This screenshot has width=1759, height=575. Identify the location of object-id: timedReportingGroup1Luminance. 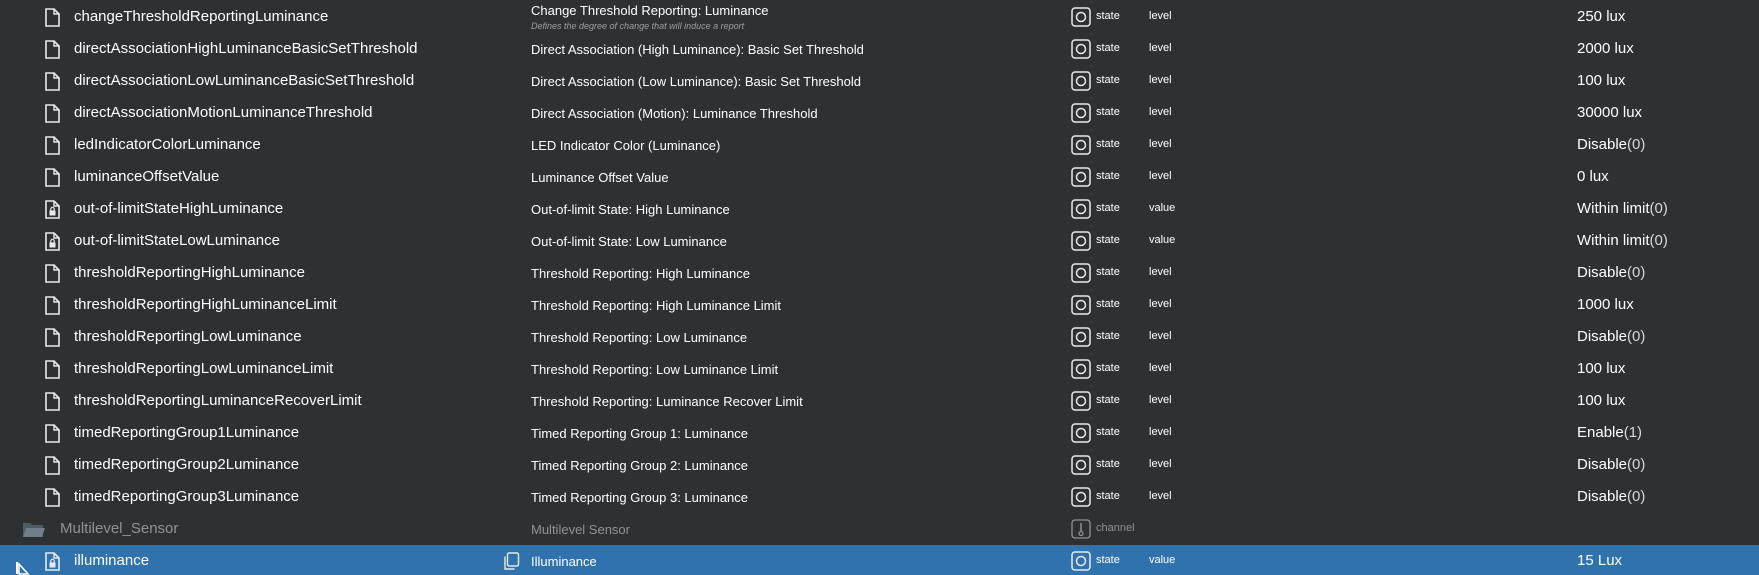
(186, 432).